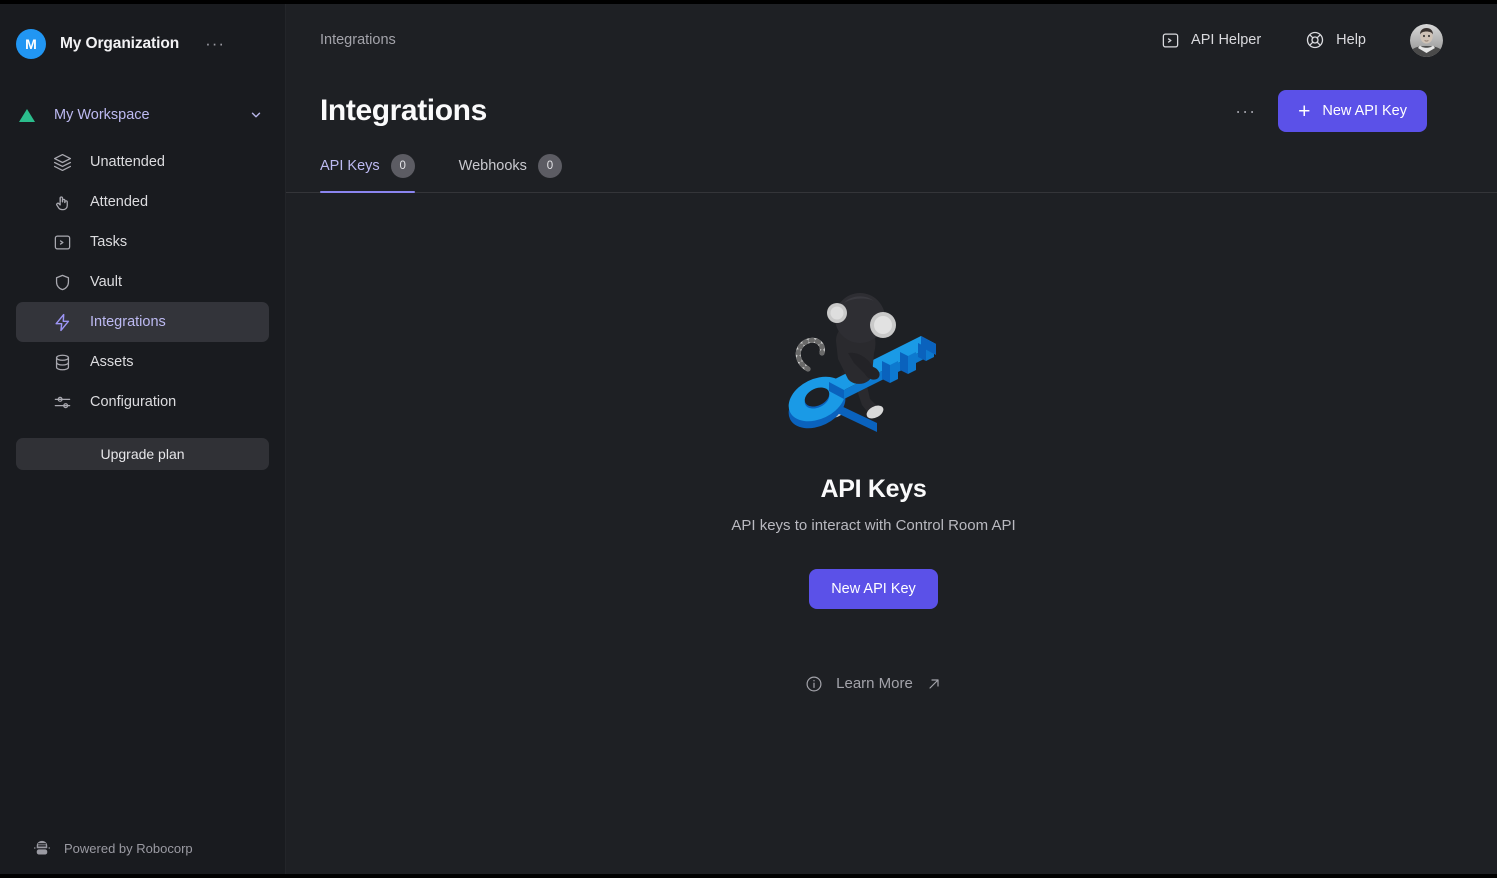 The width and height of the screenshot is (1497, 878). I want to click on layers-icon, so click(62, 162).